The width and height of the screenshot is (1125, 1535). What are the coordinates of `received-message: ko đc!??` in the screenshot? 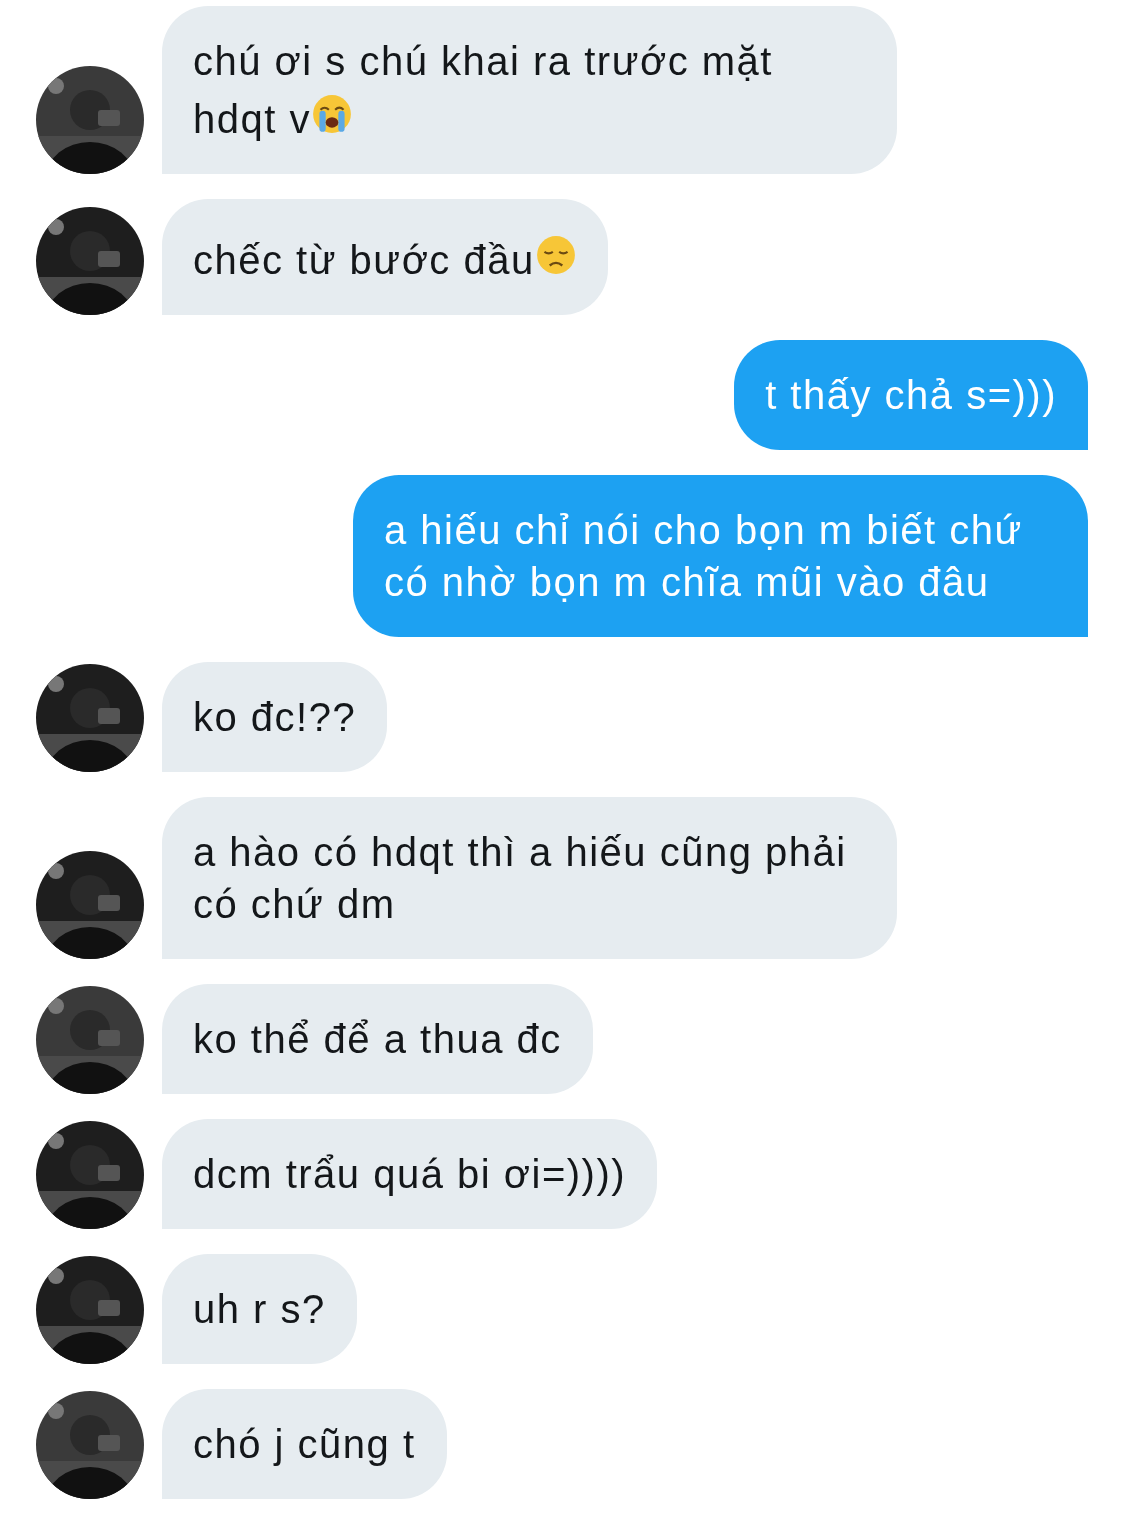 It's located at (275, 717).